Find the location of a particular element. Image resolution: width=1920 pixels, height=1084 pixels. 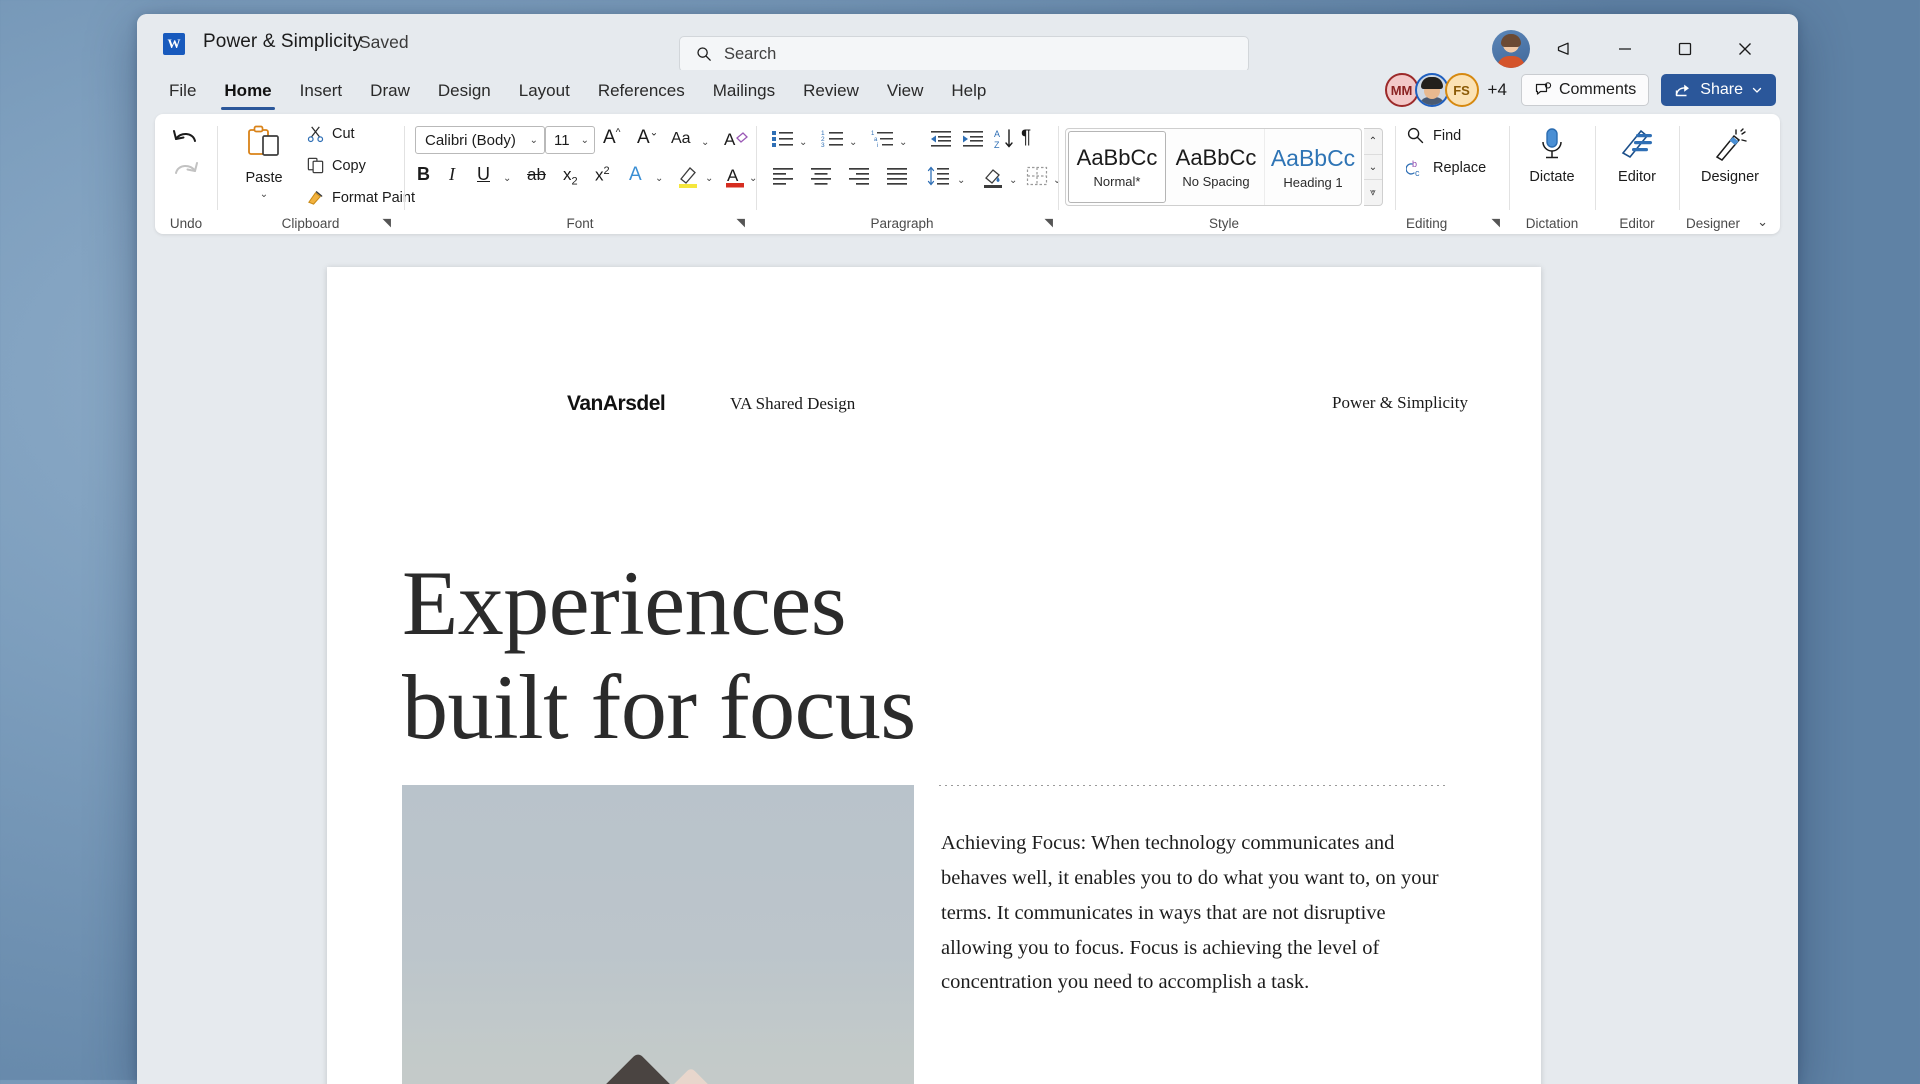

tab-view: View is located at coordinates (905, 89).